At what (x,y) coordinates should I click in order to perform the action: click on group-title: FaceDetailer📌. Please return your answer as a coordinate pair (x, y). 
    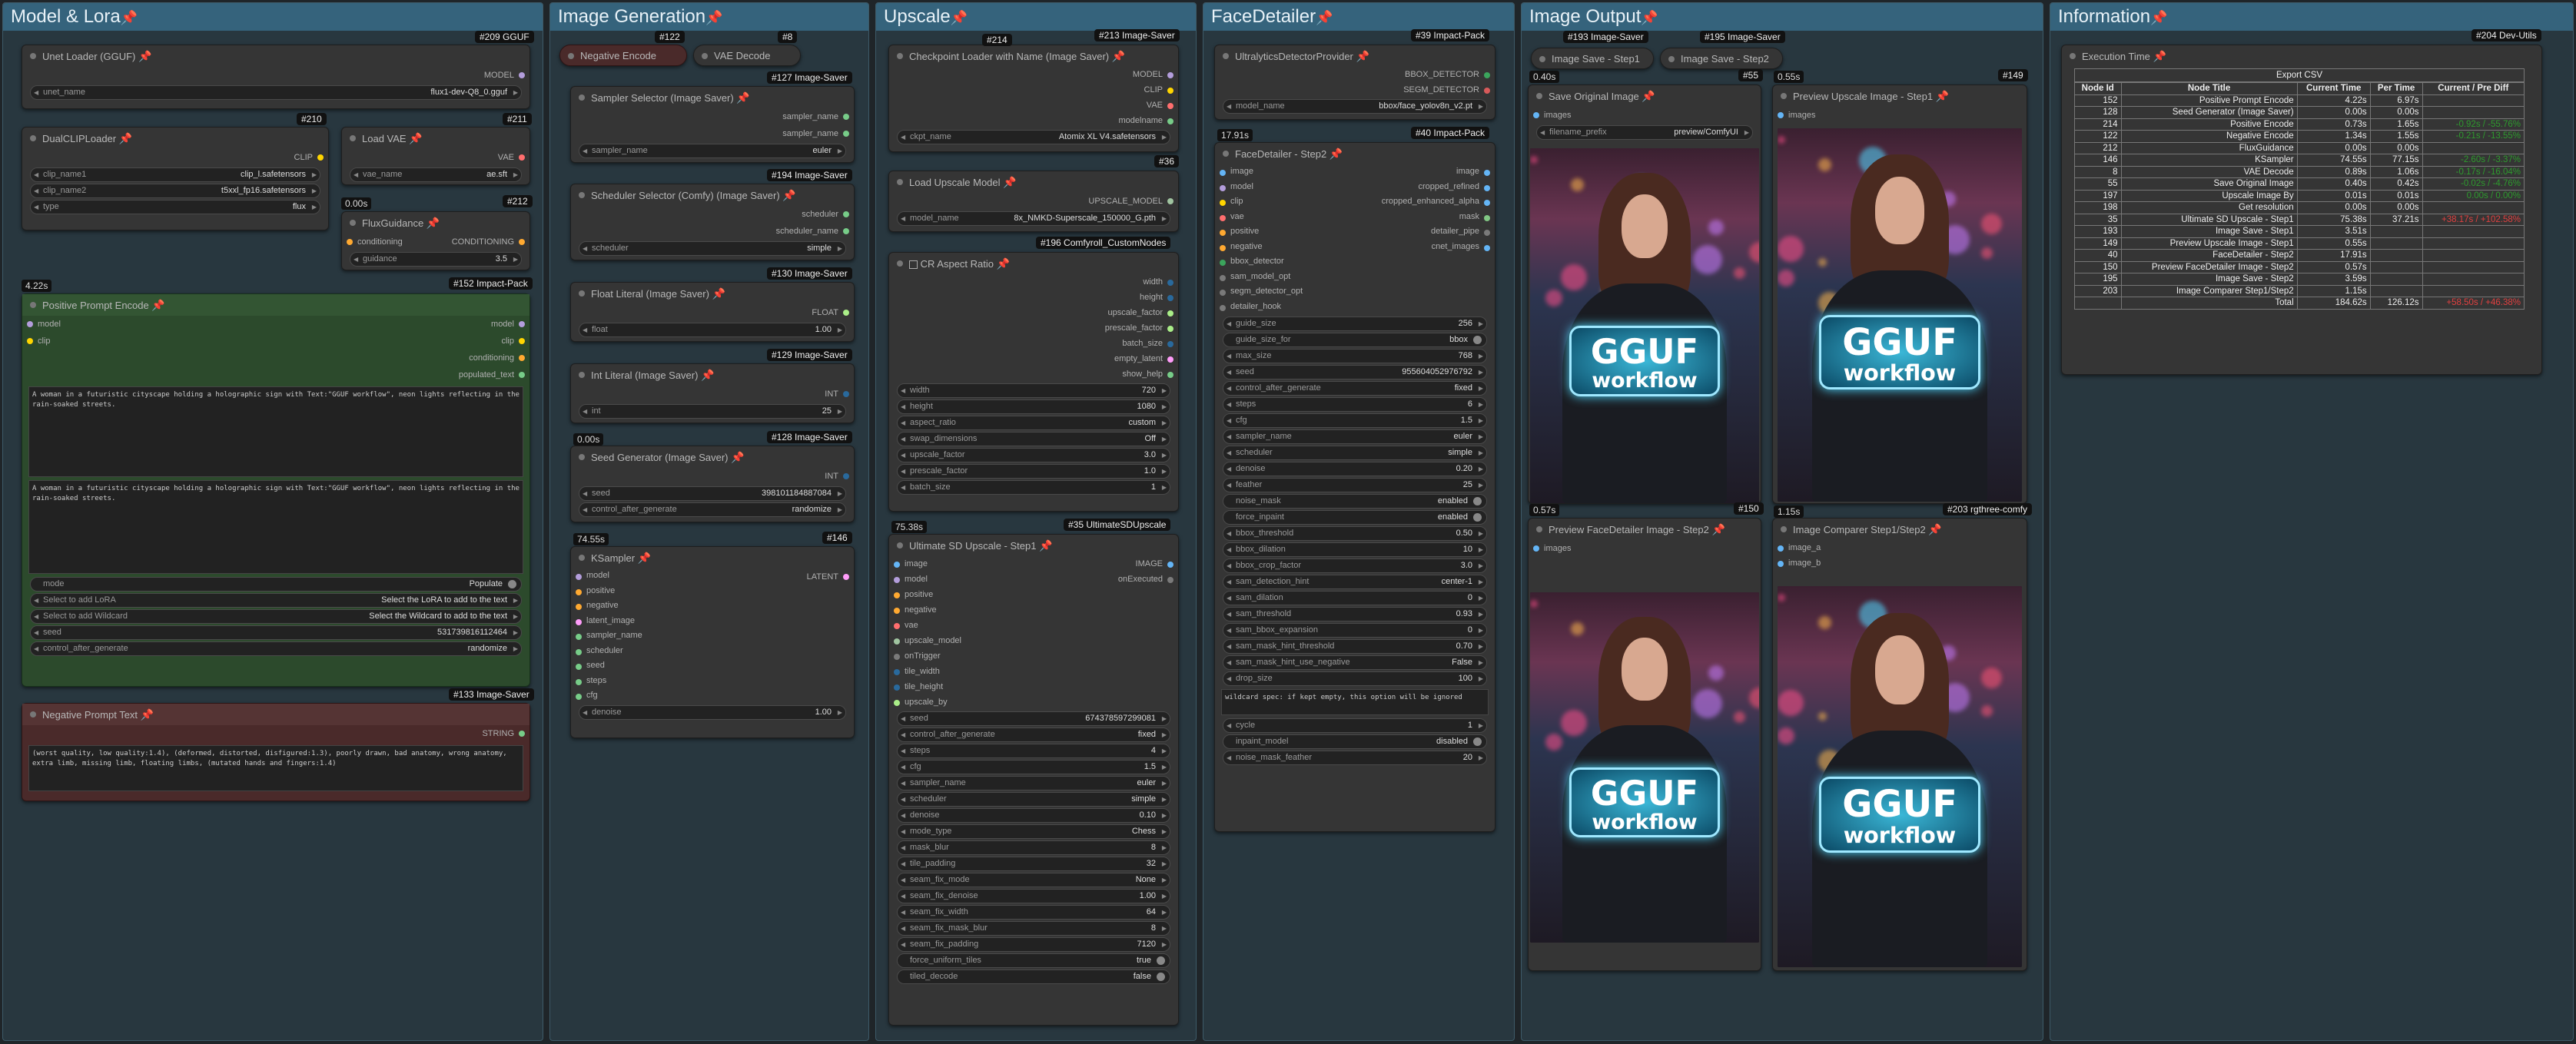
    Looking at the image, I should click on (1358, 17).